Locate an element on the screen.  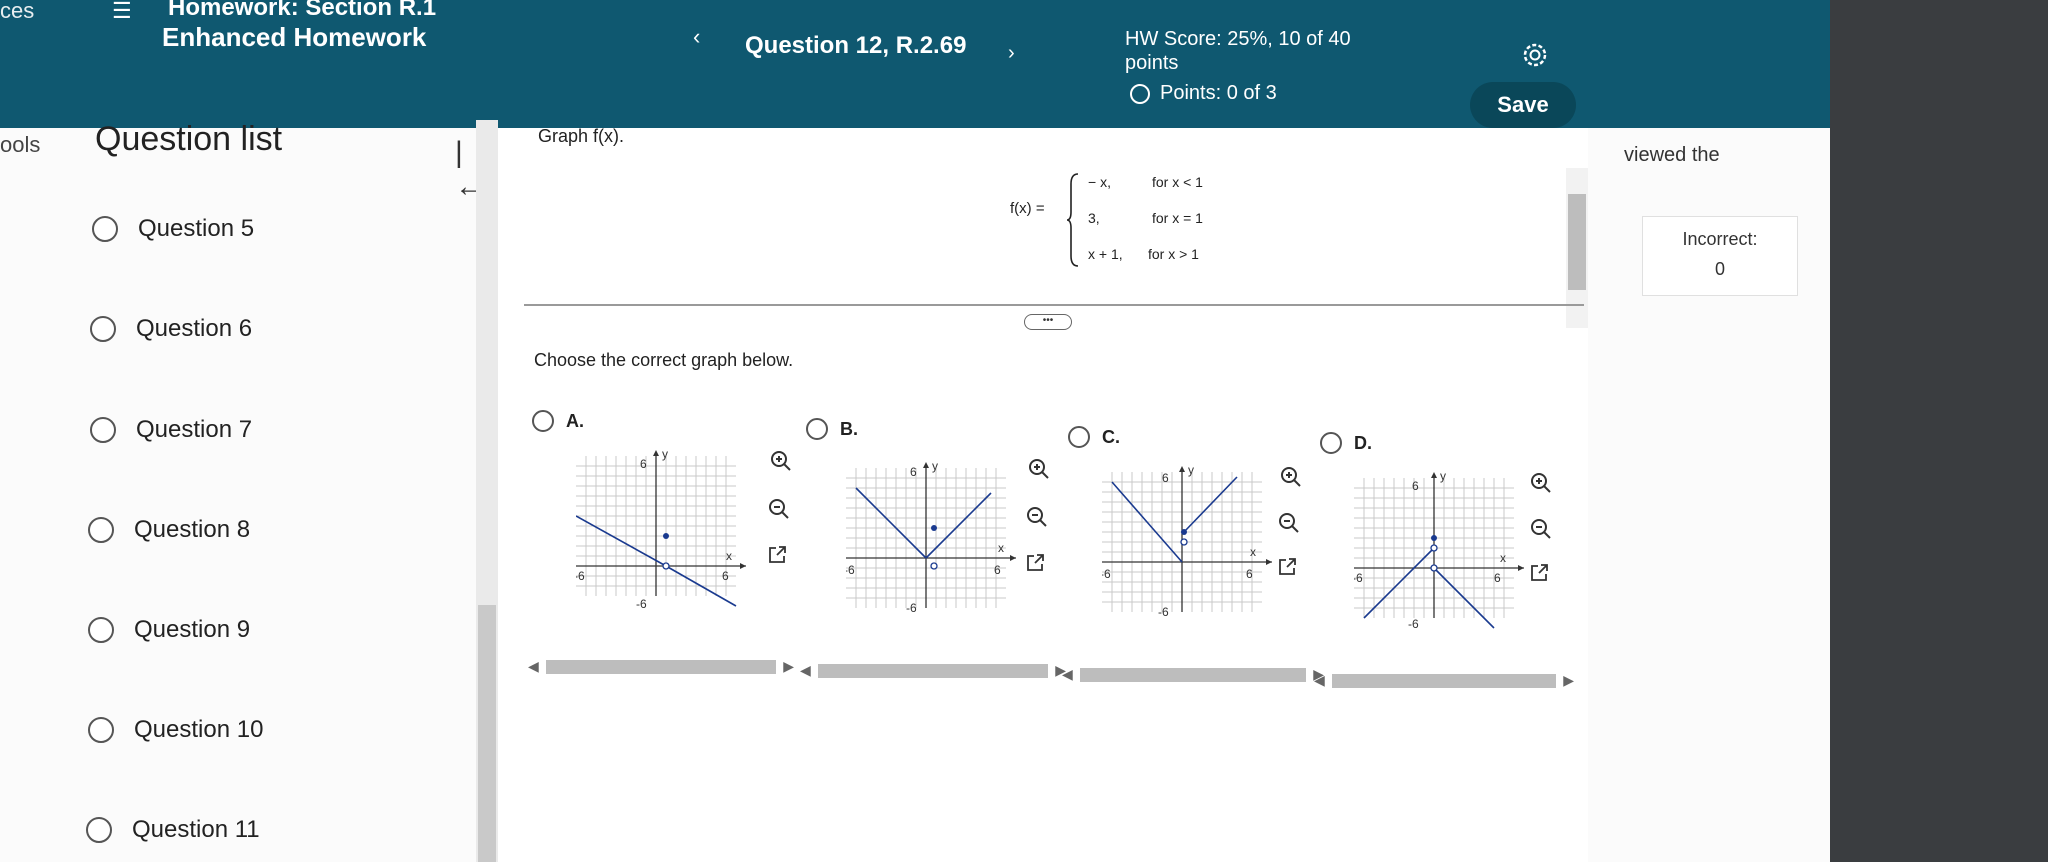
question-label: Question 6 is located at coordinates (194, 328).